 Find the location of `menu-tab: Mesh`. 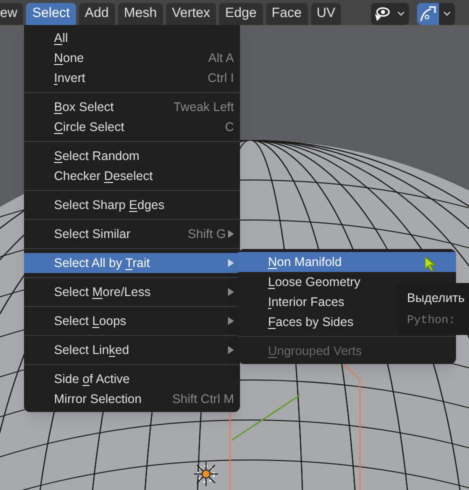

menu-tab: Mesh is located at coordinates (140, 13).